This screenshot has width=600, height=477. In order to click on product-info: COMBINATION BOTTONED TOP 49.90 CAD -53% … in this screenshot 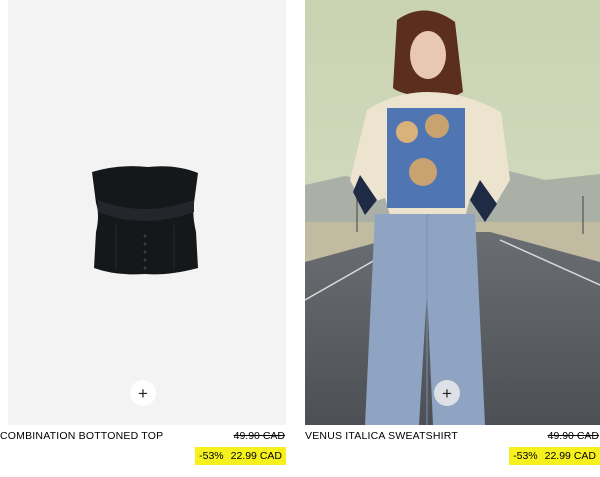, I will do `click(143, 451)`.